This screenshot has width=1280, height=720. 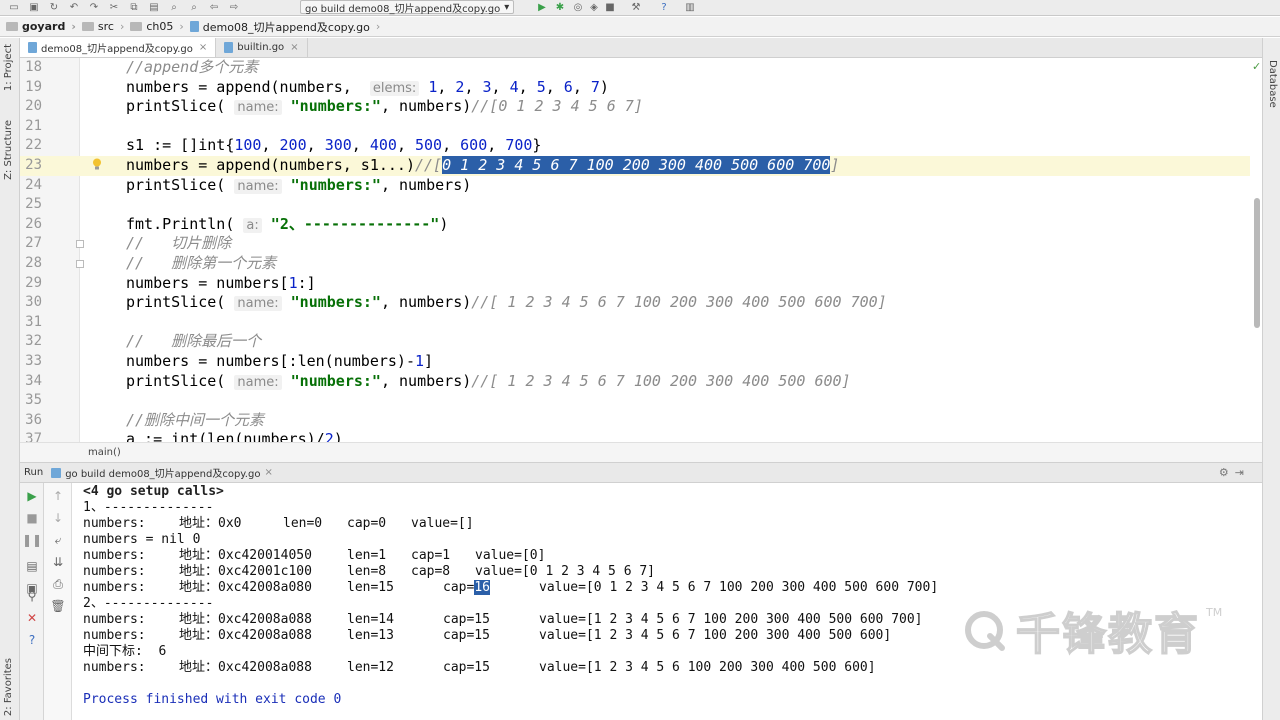 What do you see at coordinates (94, 8) in the screenshot?
I see `redo-icon: ↷` at bounding box center [94, 8].